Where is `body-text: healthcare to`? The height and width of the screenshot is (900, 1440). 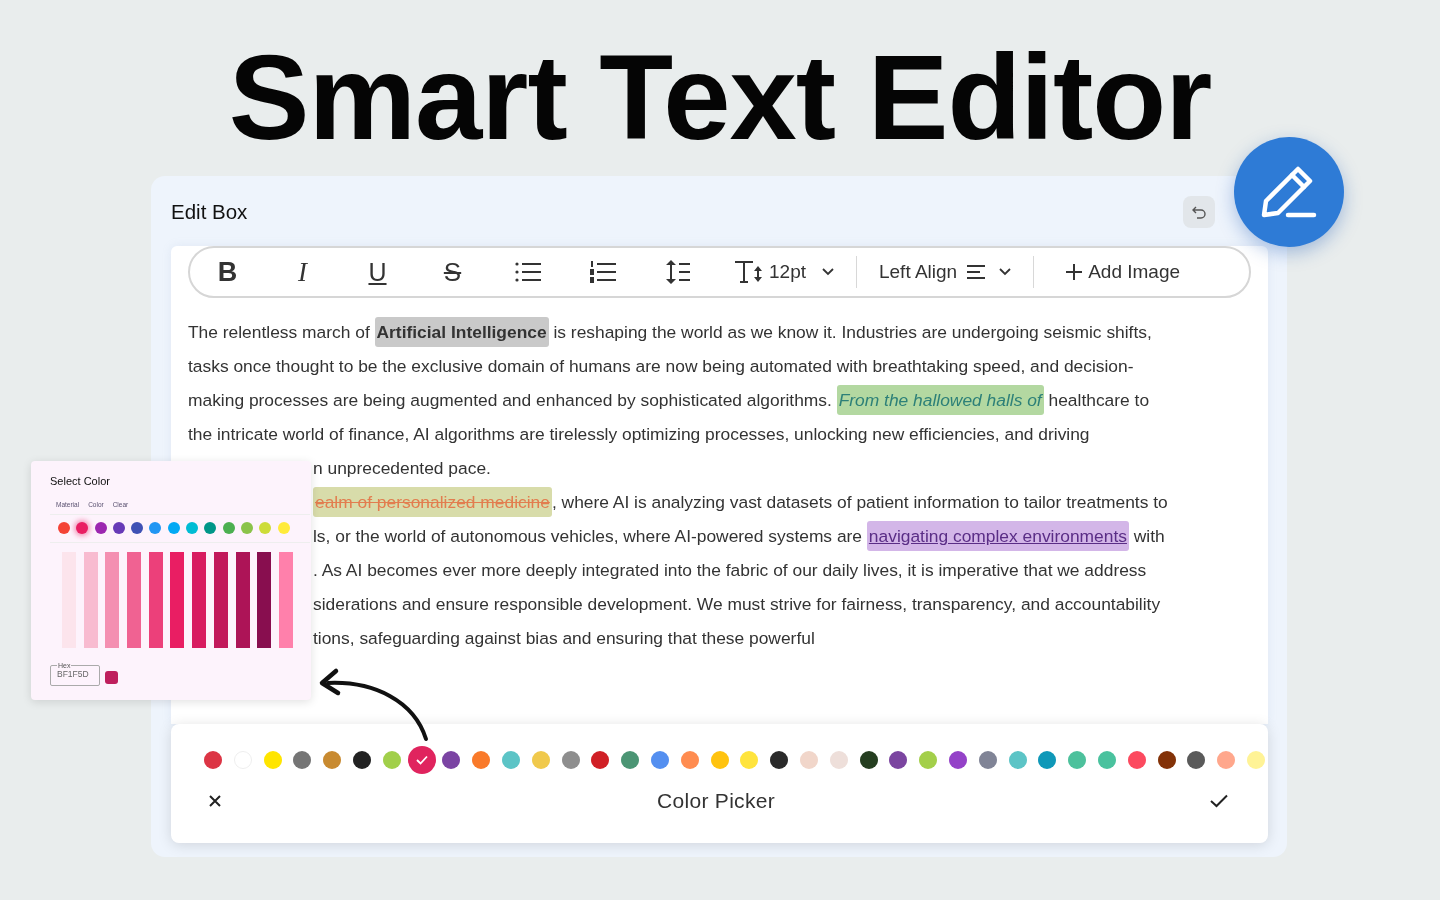 body-text: healthcare to is located at coordinates (1098, 400).